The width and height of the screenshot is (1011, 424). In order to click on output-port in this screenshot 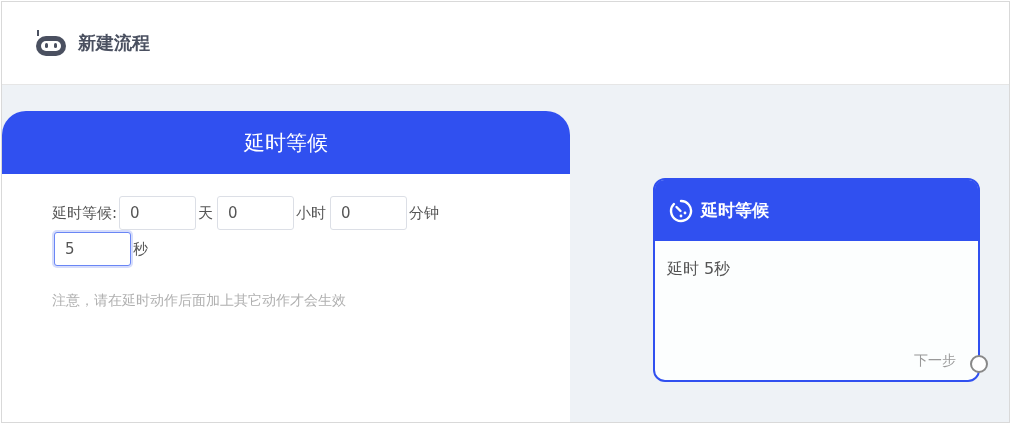, I will do `click(979, 364)`.